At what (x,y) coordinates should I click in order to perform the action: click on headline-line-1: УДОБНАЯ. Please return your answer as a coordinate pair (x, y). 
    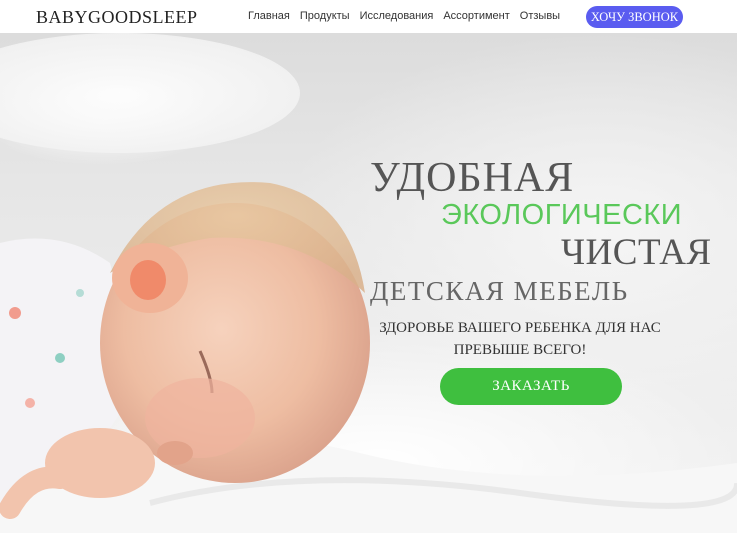
    Looking at the image, I should click on (472, 178).